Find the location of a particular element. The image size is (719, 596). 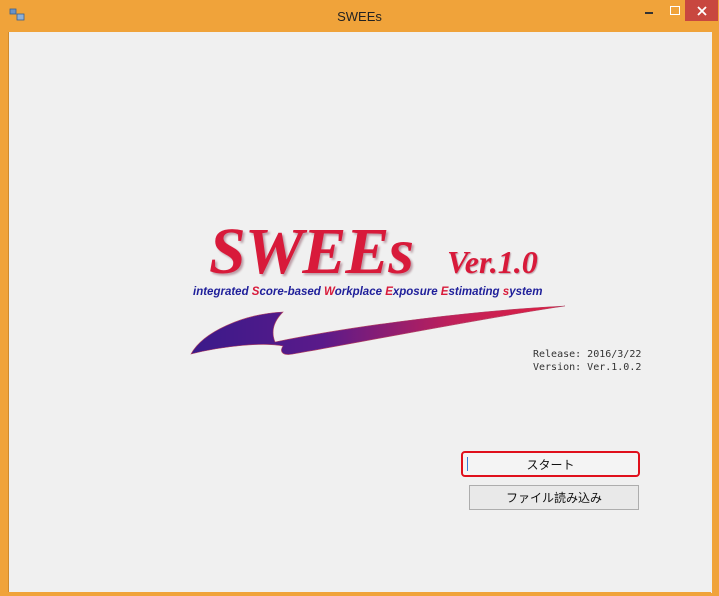

logo-version-mark: Ver.1.0 is located at coordinates (492, 262).